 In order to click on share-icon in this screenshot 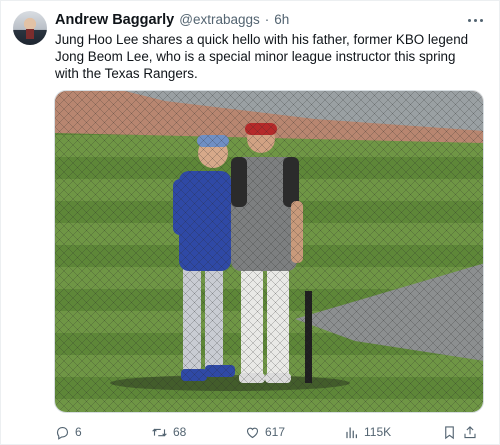, I will do `click(470, 431)`.